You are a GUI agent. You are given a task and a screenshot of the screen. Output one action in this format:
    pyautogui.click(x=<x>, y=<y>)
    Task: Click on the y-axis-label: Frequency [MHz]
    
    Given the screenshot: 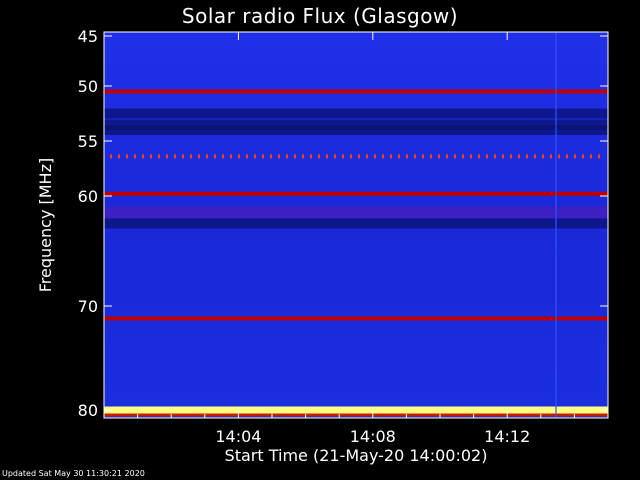 What is the action you would take?
    pyautogui.click(x=45, y=225)
    